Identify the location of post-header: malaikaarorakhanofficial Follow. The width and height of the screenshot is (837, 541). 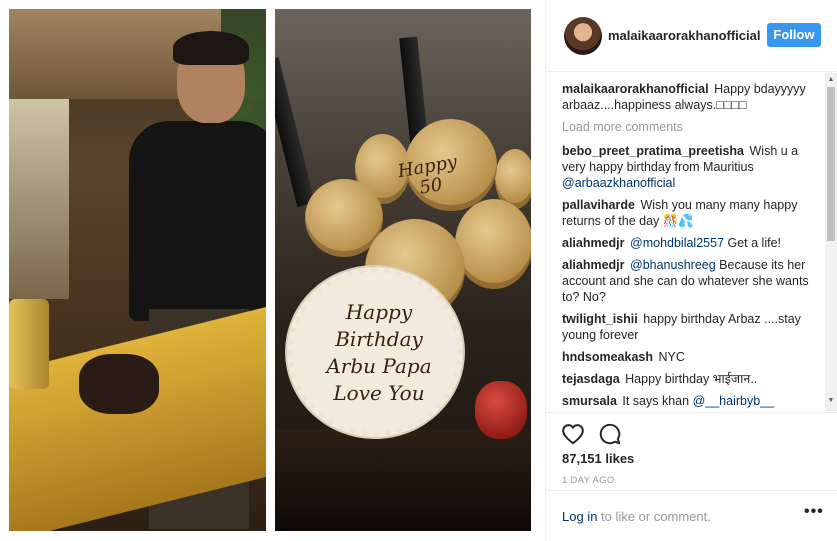
(691, 36).